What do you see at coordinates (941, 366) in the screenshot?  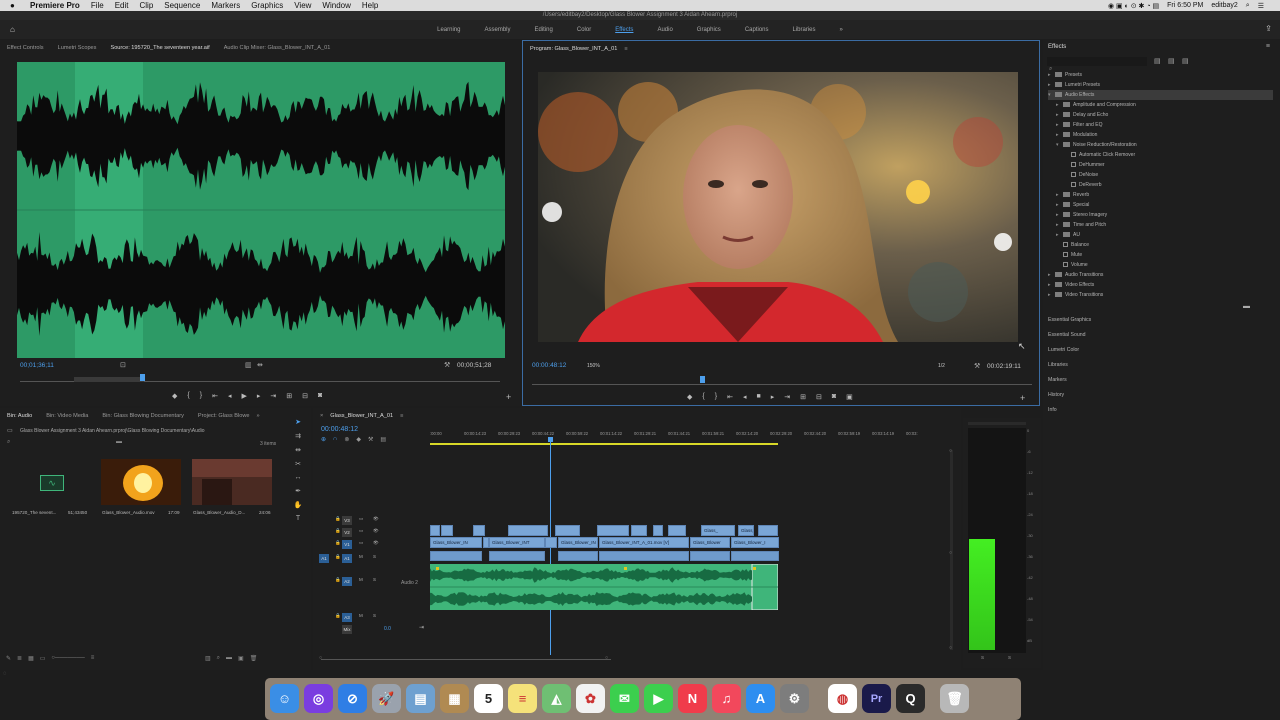 I see `resolution-select: 1/2` at bounding box center [941, 366].